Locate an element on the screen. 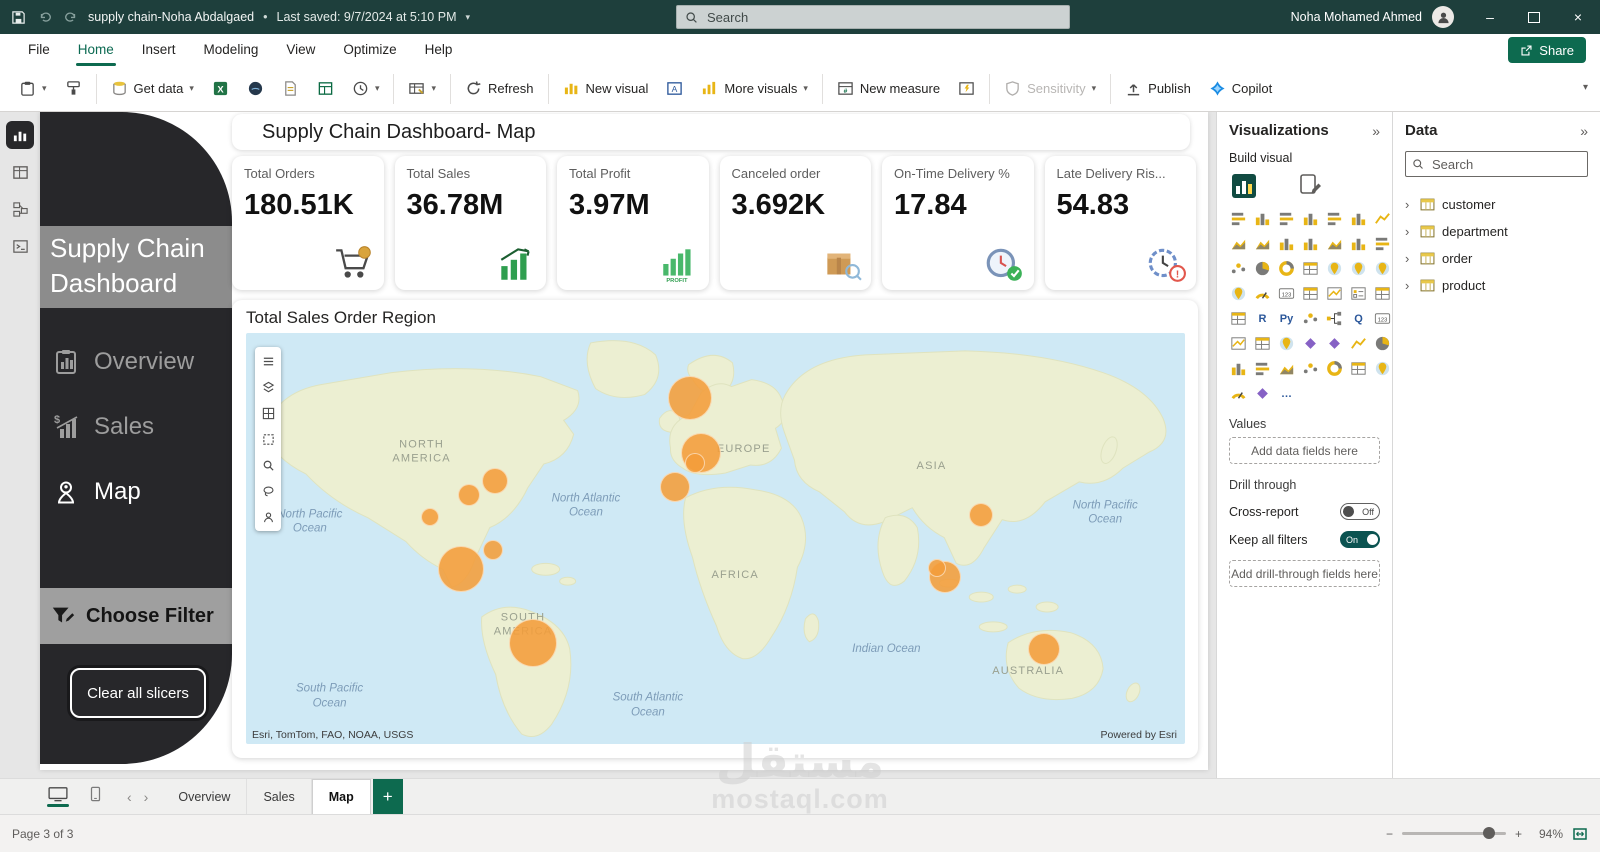  values-field-well: Add data fields here is located at coordinates (1304, 450).